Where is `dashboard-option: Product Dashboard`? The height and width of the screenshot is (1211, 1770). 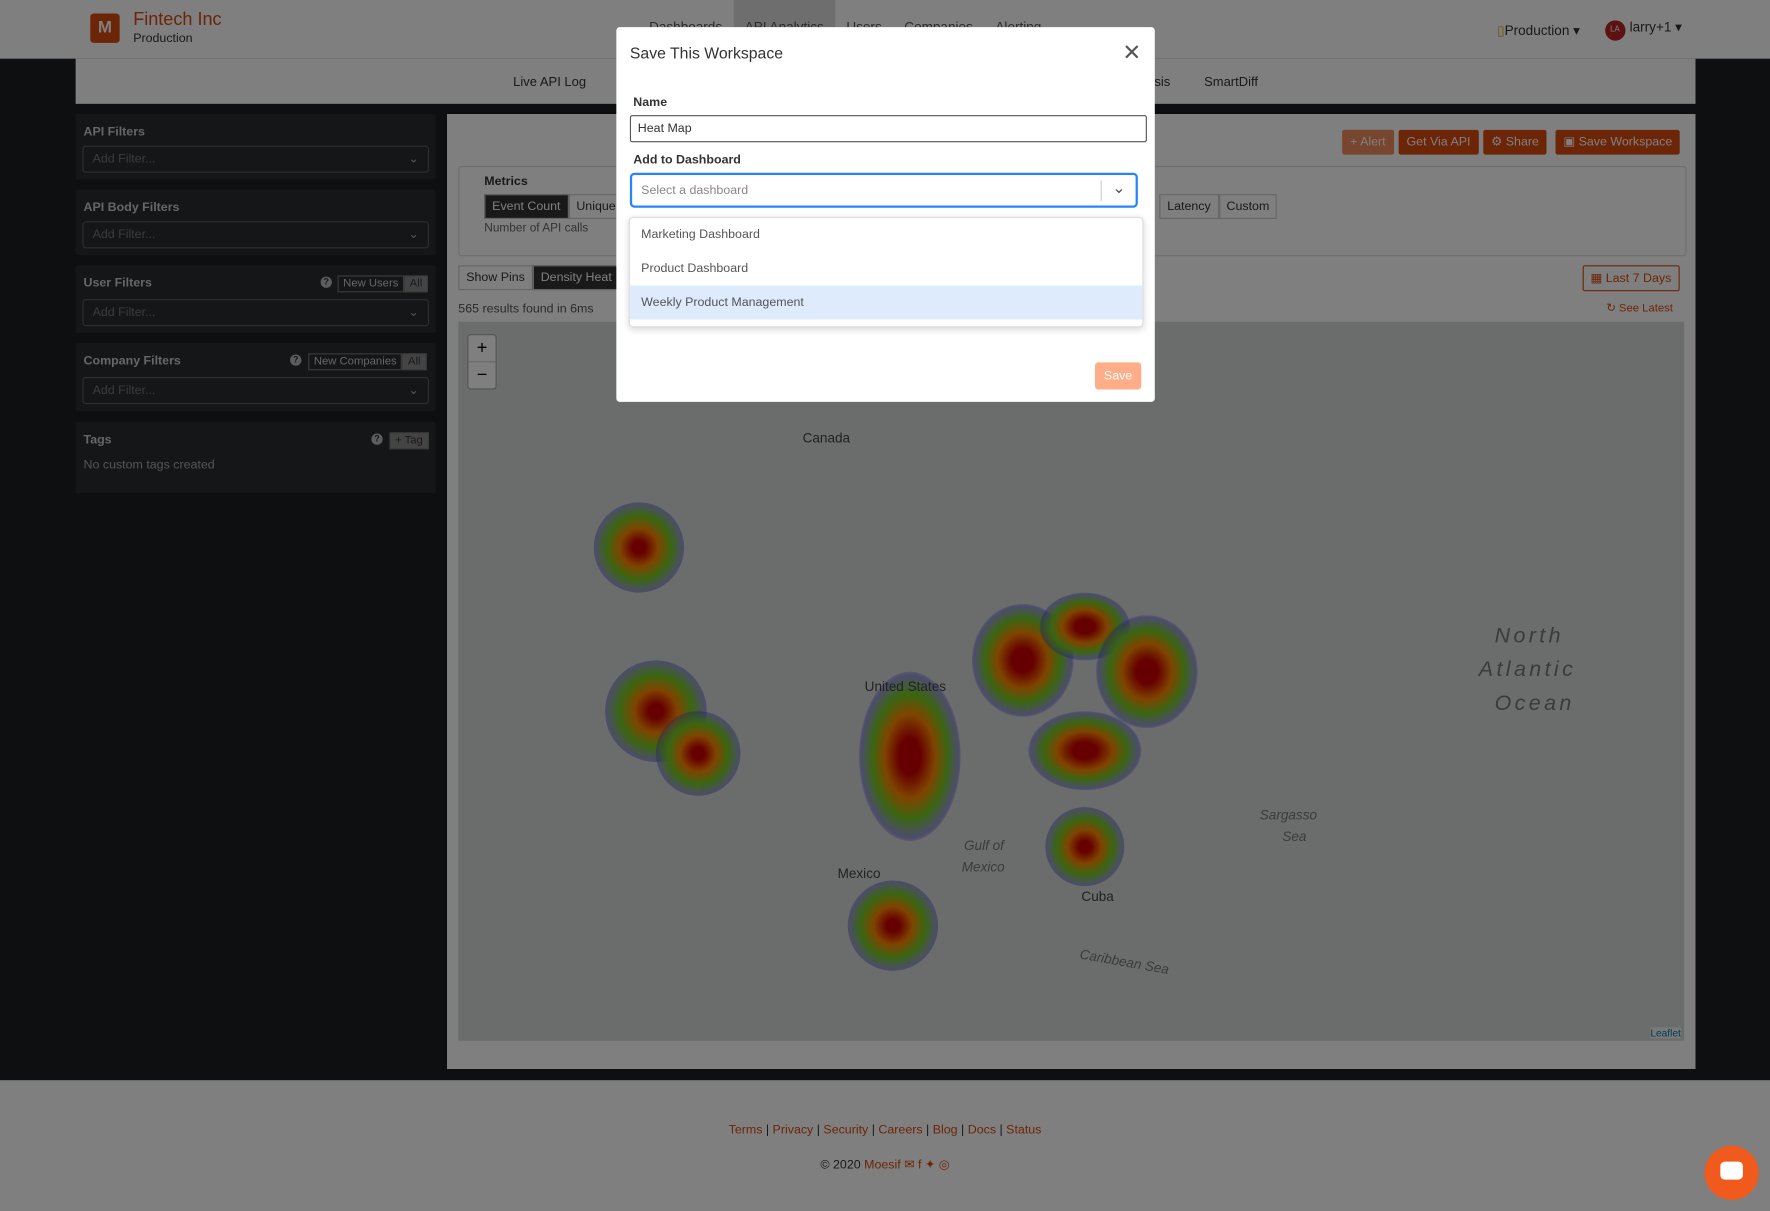
dashboard-option: Product Dashboard is located at coordinates (886, 269).